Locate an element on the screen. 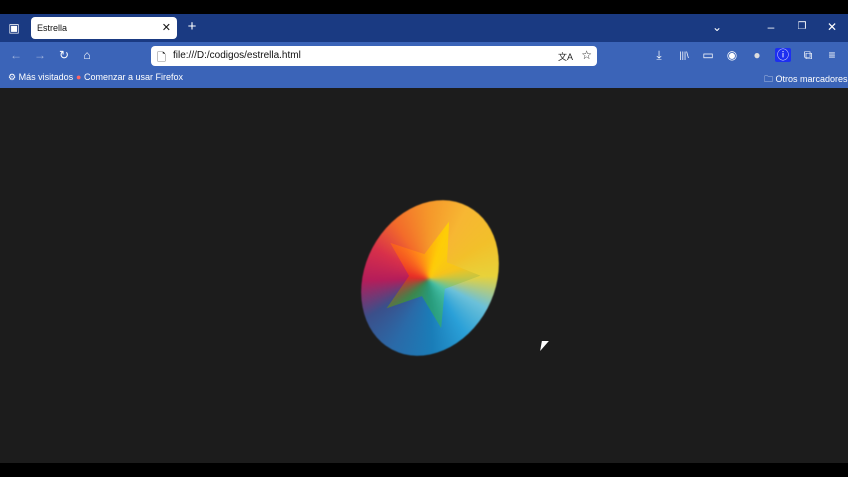 Image resolution: width=848 pixels, height=477 pixels. account-icon: ◉ is located at coordinates (732, 55).